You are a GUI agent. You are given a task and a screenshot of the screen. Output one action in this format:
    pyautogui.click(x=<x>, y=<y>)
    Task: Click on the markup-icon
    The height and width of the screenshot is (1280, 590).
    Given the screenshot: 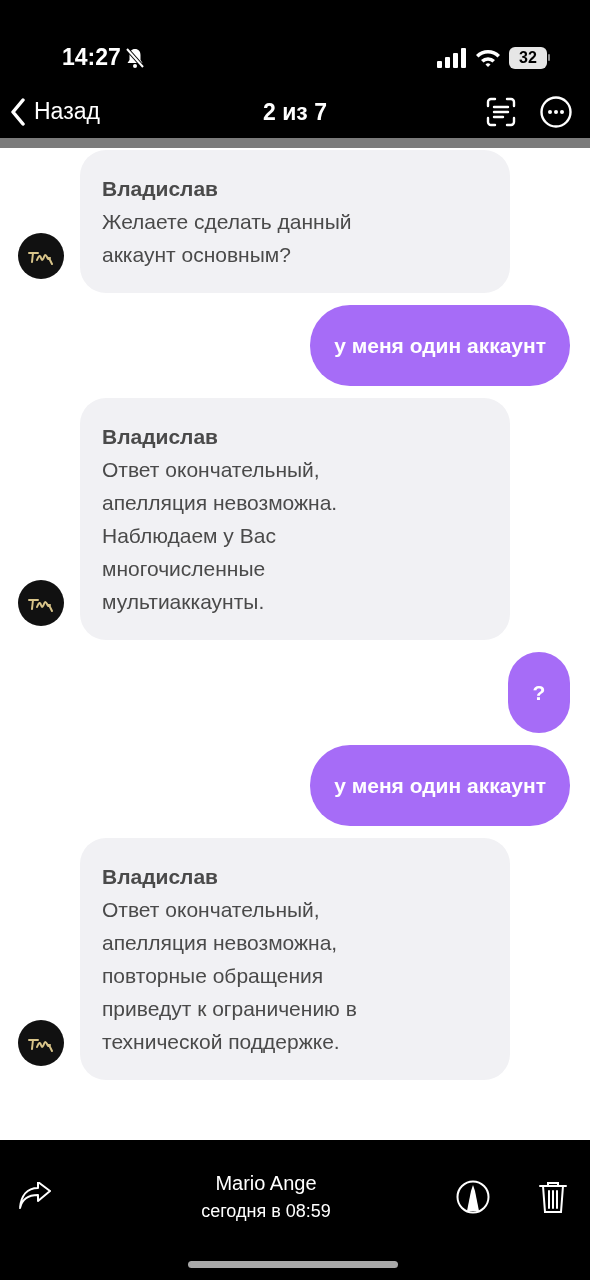 What is the action you would take?
    pyautogui.click(x=473, y=1196)
    